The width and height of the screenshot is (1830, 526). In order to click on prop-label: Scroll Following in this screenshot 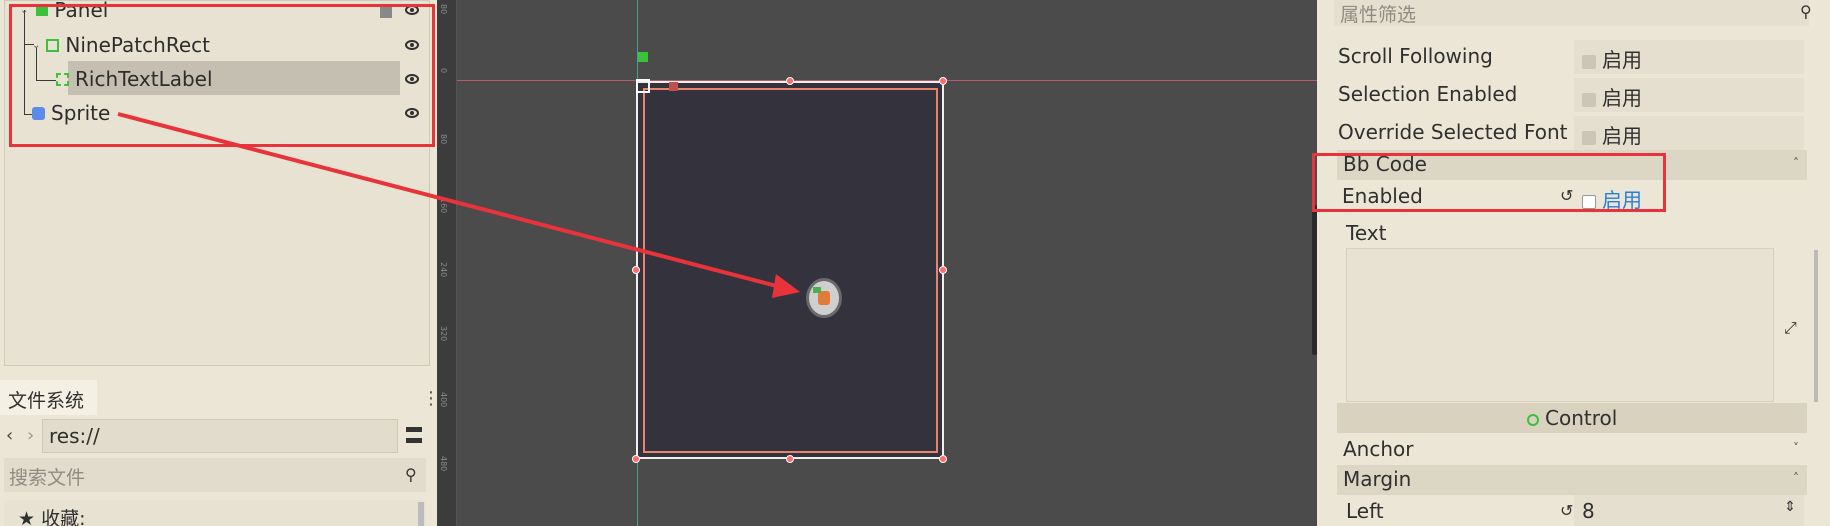, I will do `click(1415, 56)`.